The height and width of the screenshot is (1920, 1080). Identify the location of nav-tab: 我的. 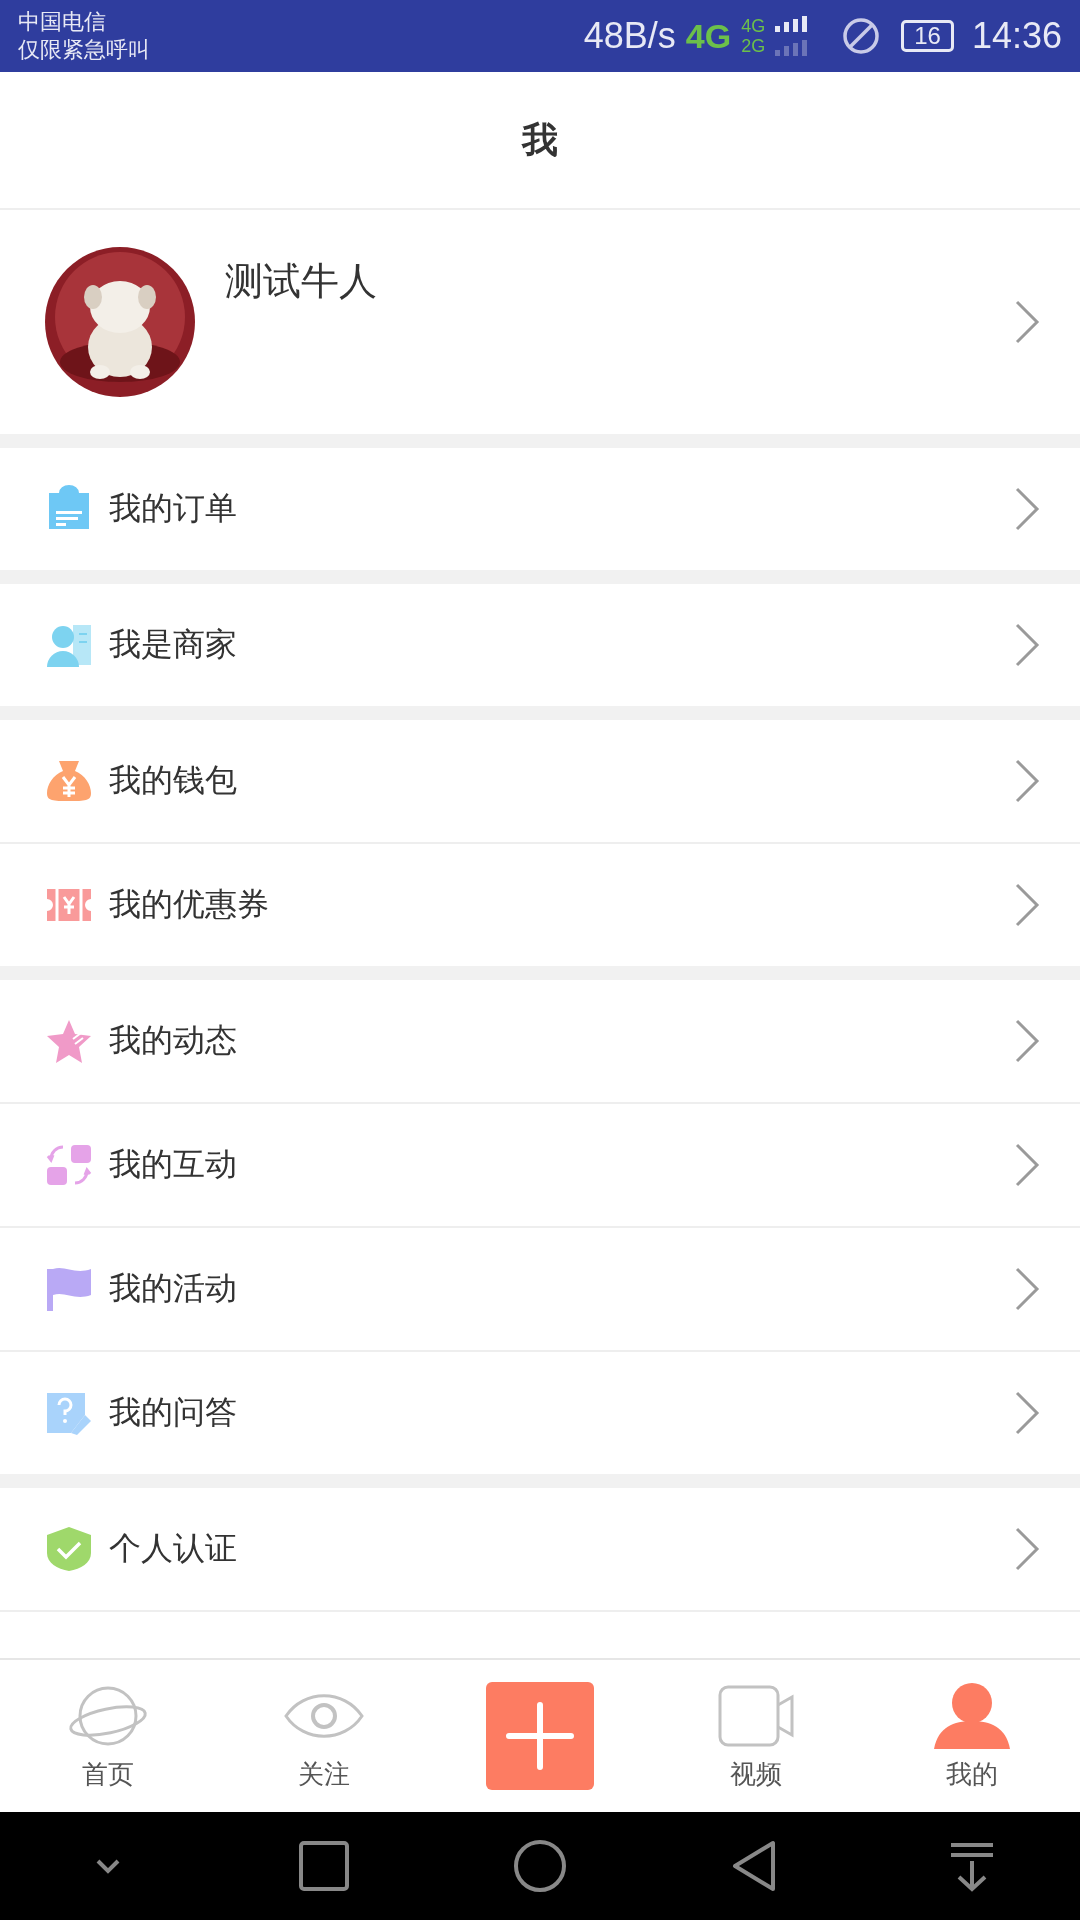
(972, 1736).